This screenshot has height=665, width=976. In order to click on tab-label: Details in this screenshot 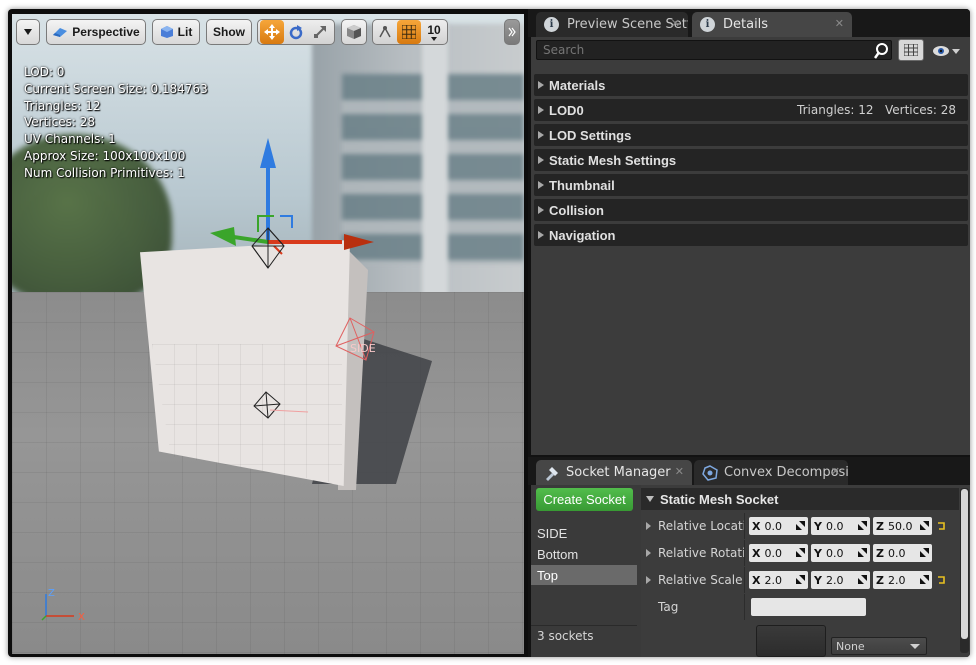, I will do `click(746, 24)`.